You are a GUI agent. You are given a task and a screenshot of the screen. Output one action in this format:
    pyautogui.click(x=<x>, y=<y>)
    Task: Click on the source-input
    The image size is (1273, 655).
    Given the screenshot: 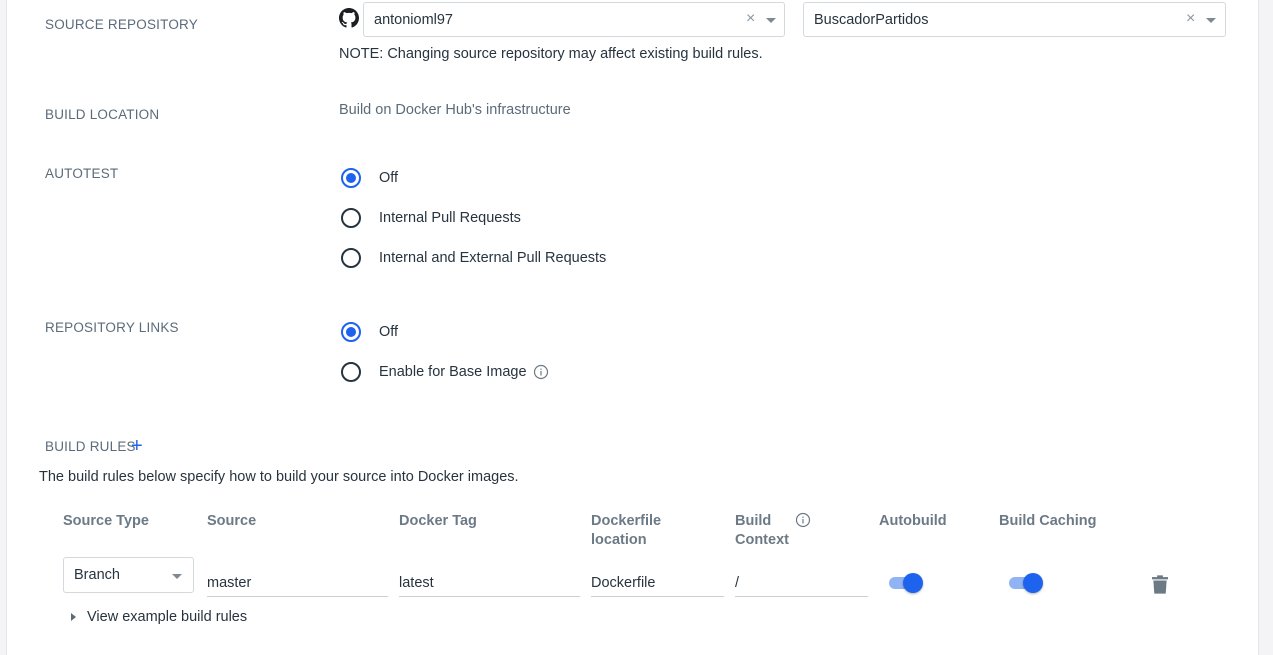 What is the action you would take?
    pyautogui.click(x=297, y=583)
    